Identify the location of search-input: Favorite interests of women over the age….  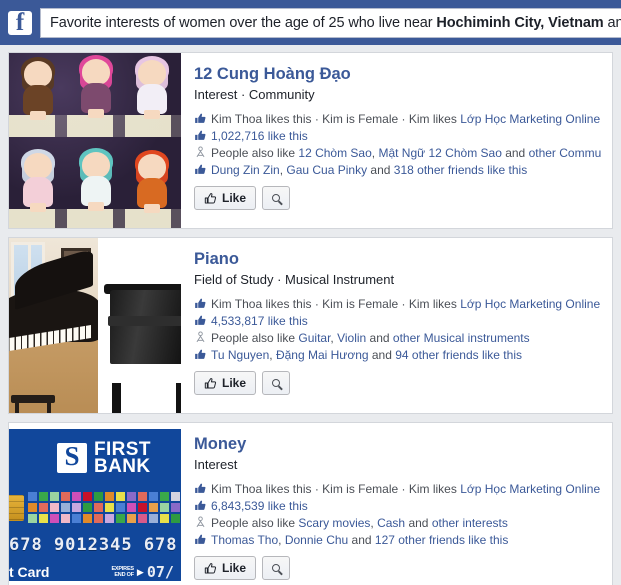
(335, 23).